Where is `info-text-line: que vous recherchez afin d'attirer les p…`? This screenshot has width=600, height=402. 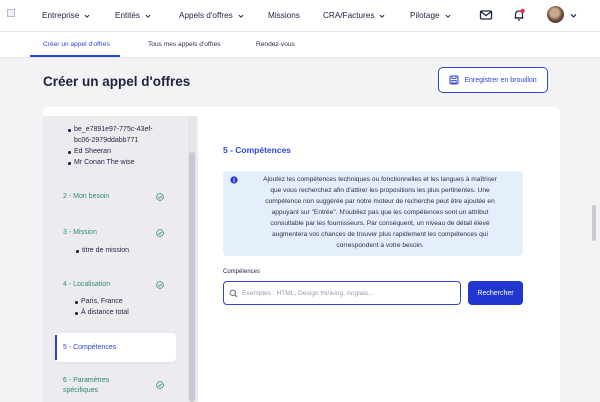 info-text-line: que vous recherchez afin d'attirer les p… is located at coordinates (380, 190).